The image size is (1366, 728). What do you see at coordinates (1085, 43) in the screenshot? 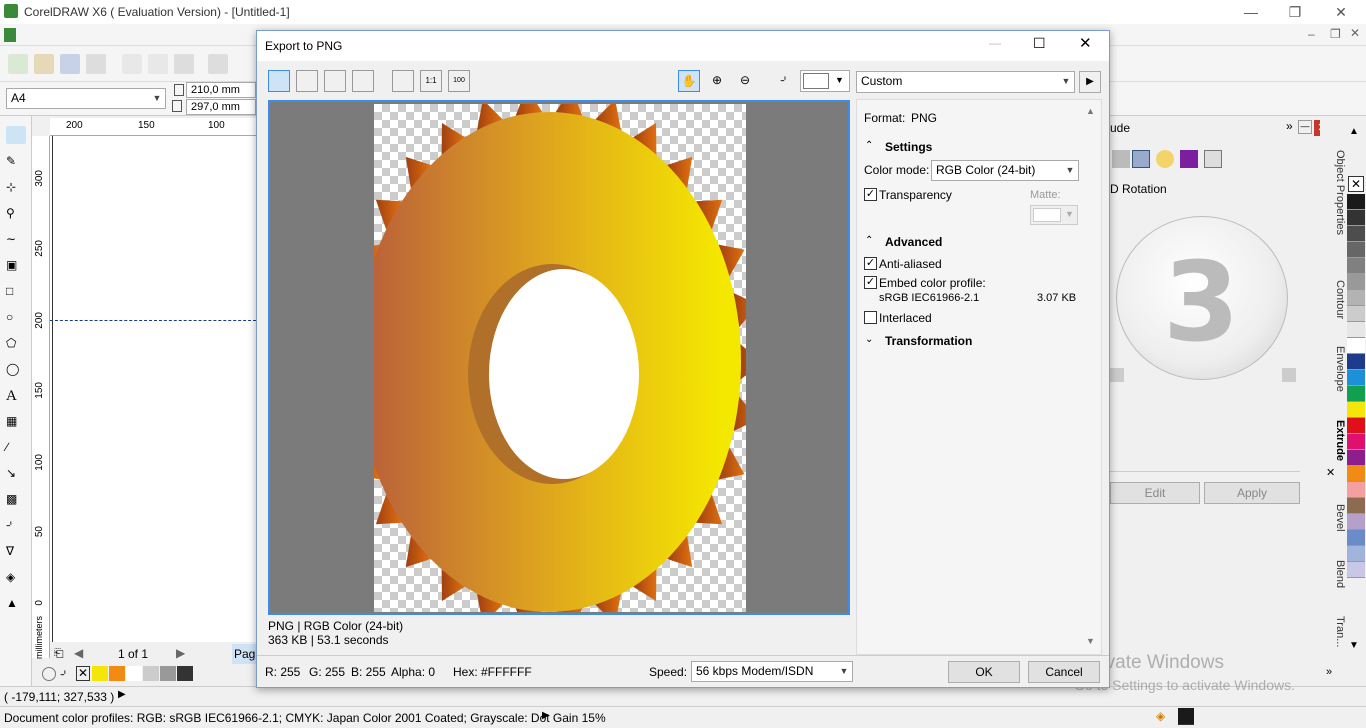
I see `dialog-close-icon: ✕` at bounding box center [1085, 43].